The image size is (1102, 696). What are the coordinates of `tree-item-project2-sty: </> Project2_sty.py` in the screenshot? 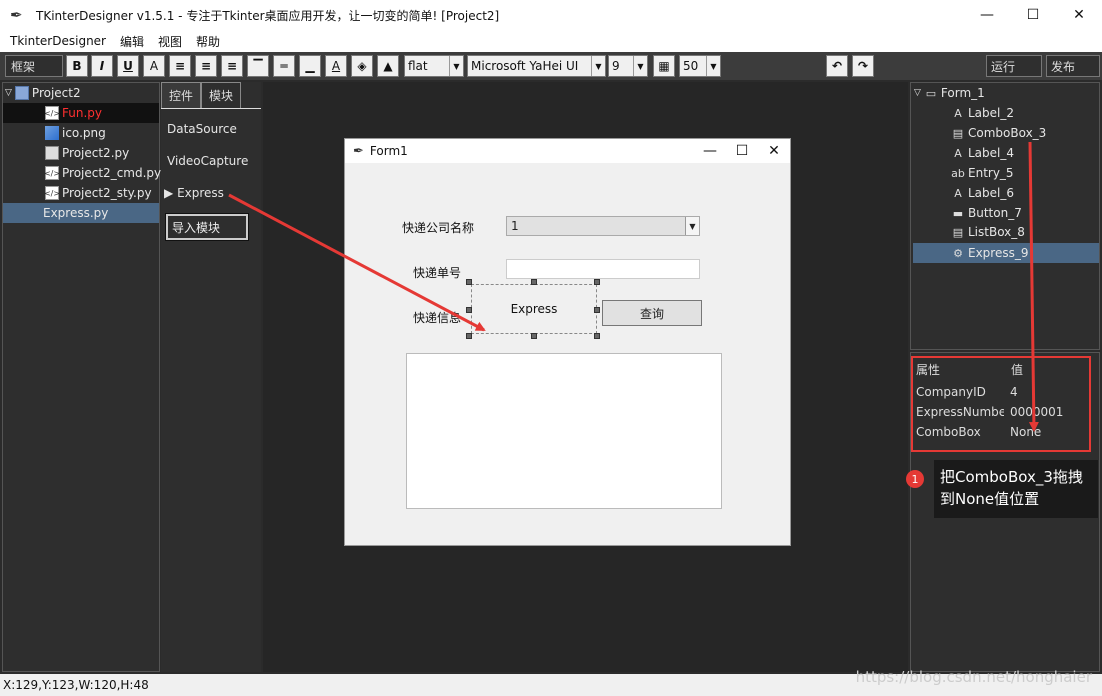 It's located at (98, 193).